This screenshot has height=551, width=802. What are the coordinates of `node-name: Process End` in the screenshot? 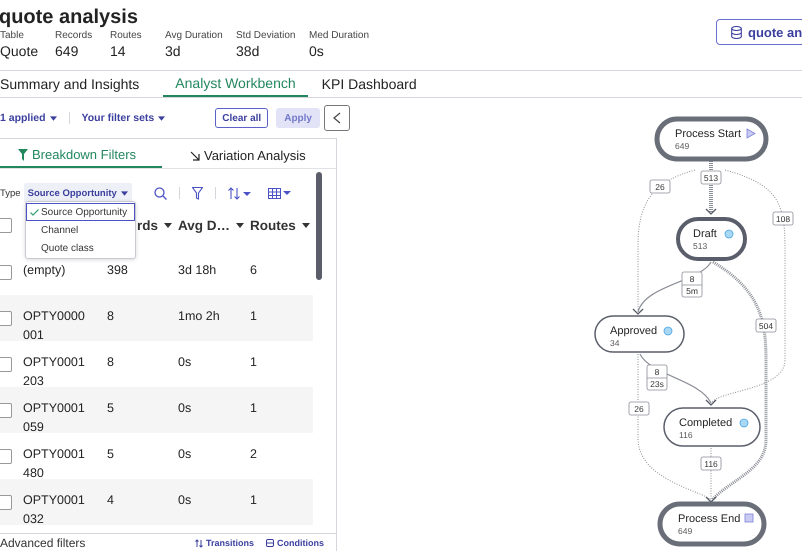 It's located at (709, 519).